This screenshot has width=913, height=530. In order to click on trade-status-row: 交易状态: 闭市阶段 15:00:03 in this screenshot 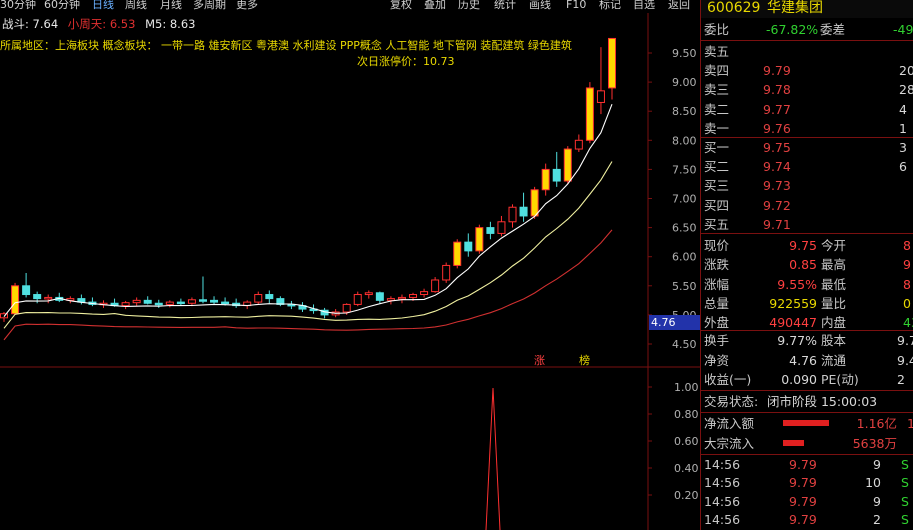, I will do `click(807, 401)`.